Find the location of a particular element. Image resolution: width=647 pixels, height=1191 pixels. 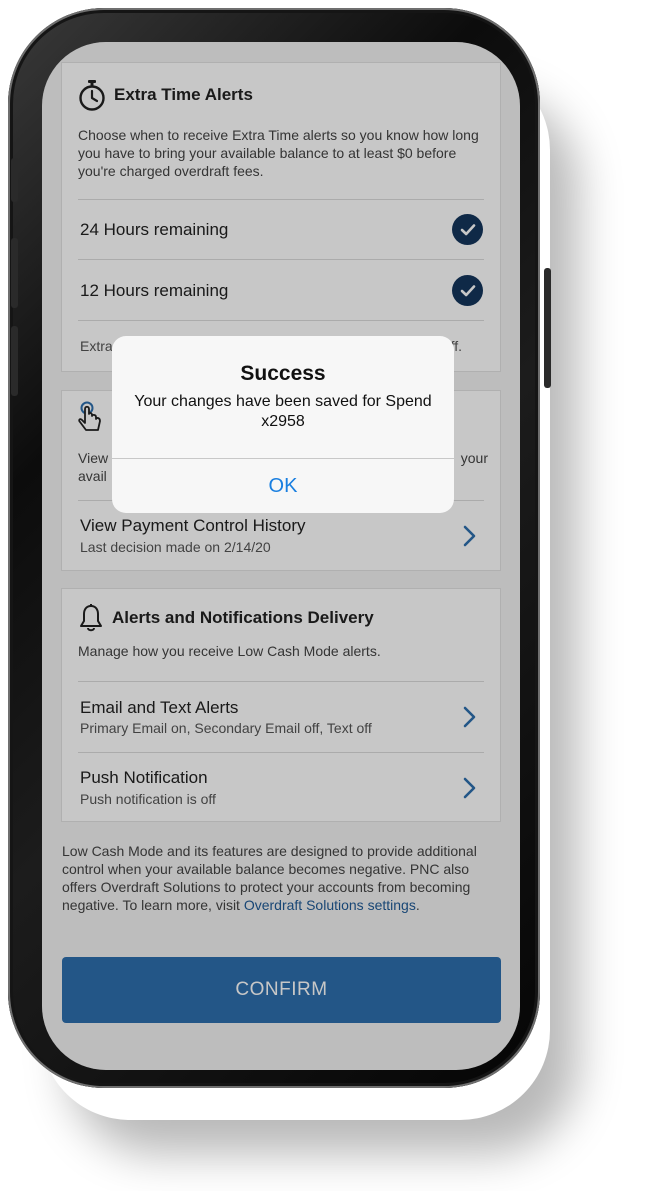

dialog-title: Success is located at coordinates (283, 373).